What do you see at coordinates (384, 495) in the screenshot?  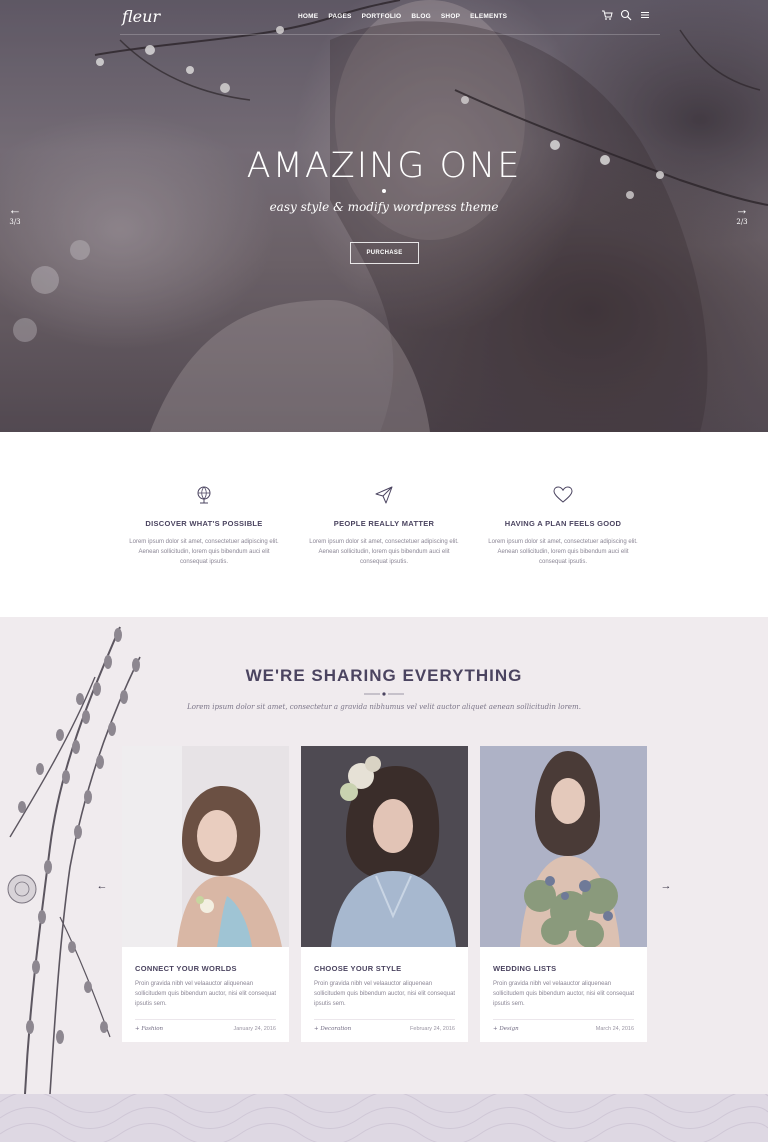 I see `paper-plane-icon` at bounding box center [384, 495].